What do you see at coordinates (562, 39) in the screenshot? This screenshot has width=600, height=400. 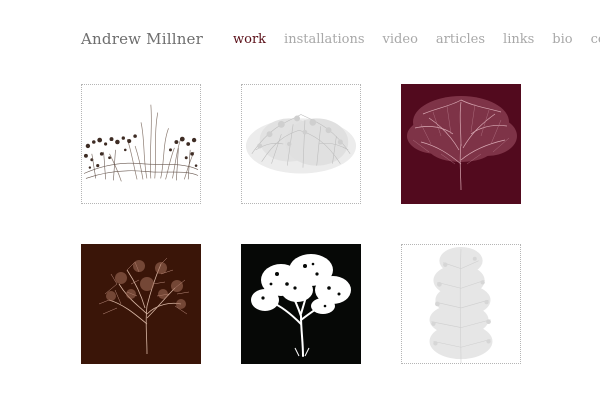 I see `nav-item-bio: bio` at bounding box center [562, 39].